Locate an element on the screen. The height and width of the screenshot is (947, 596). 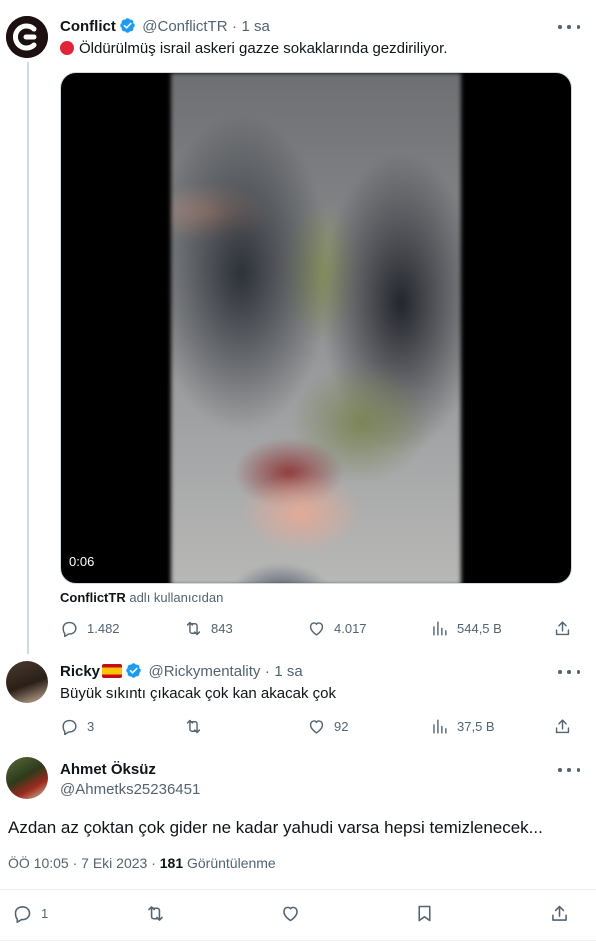
views-count: 181 is located at coordinates (171, 863).